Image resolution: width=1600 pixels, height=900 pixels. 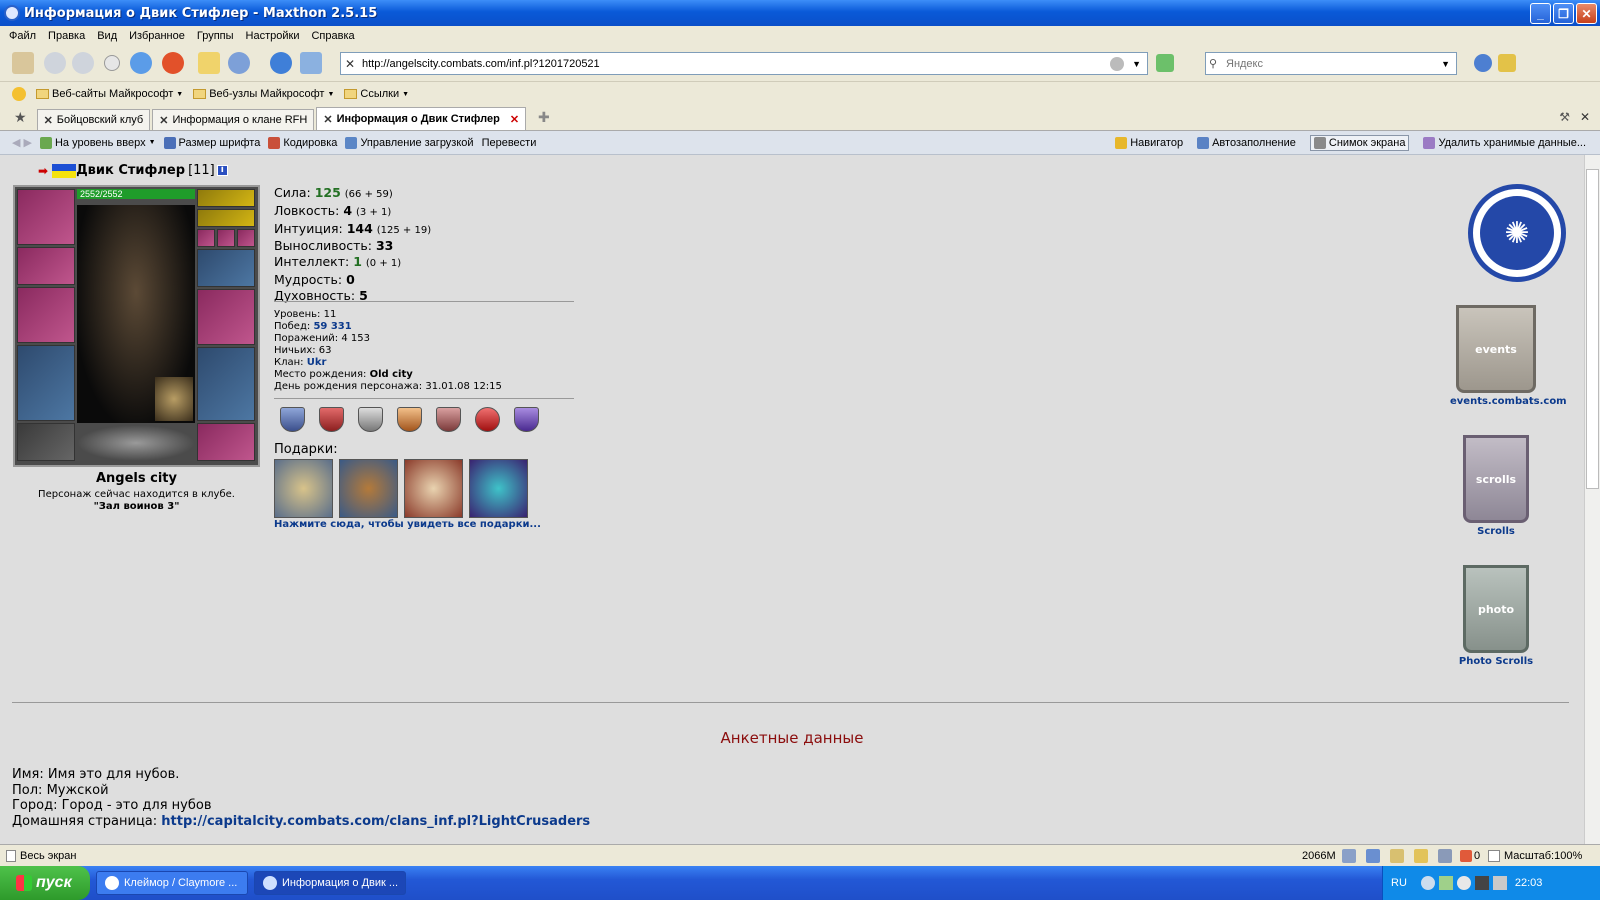 What do you see at coordinates (46, 442) in the screenshot?
I see `belt-slot` at bounding box center [46, 442].